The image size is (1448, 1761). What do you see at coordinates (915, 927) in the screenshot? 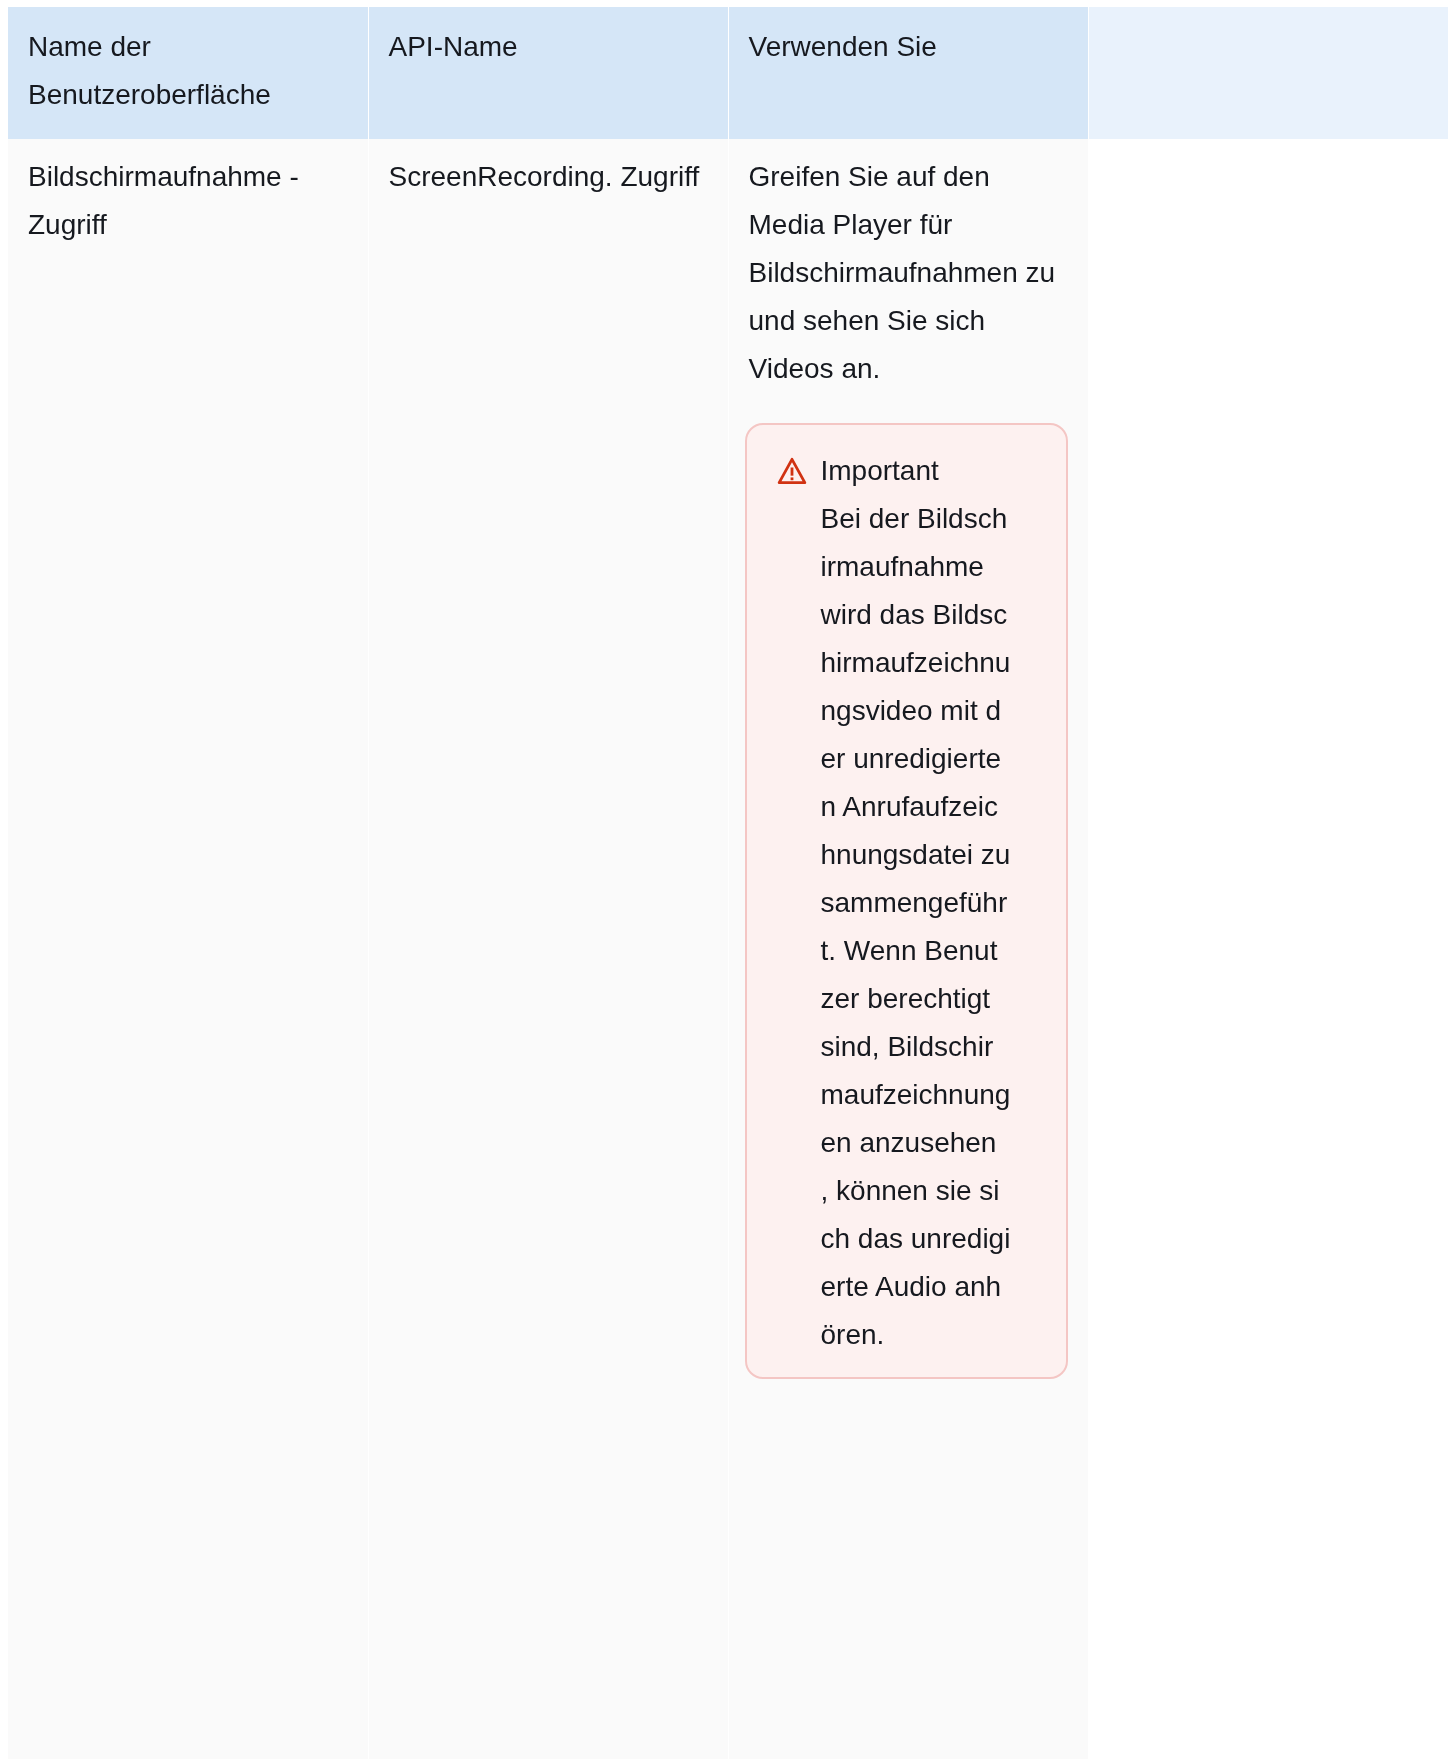
I see `alert-text: Bei der Bildschirmaufnahme wird das Bildschirmaufzeichnungsvideo mit der unredigierten Anrufaufzeichnungsdatei zusammengeführt. Wenn Benutzer berechtigt sind, Bildschirmaufzeichnungen anzusehen , können sie sich das unredigierte Audio anhören.` at bounding box center [915, 927].